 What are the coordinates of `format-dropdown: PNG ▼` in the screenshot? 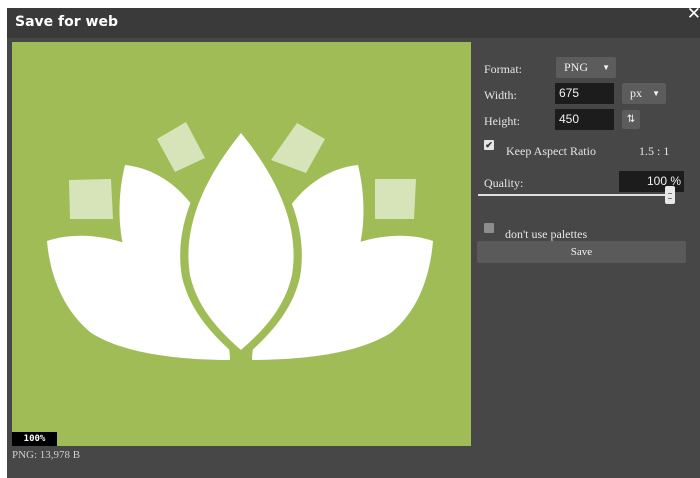 It's located at (586, 67).